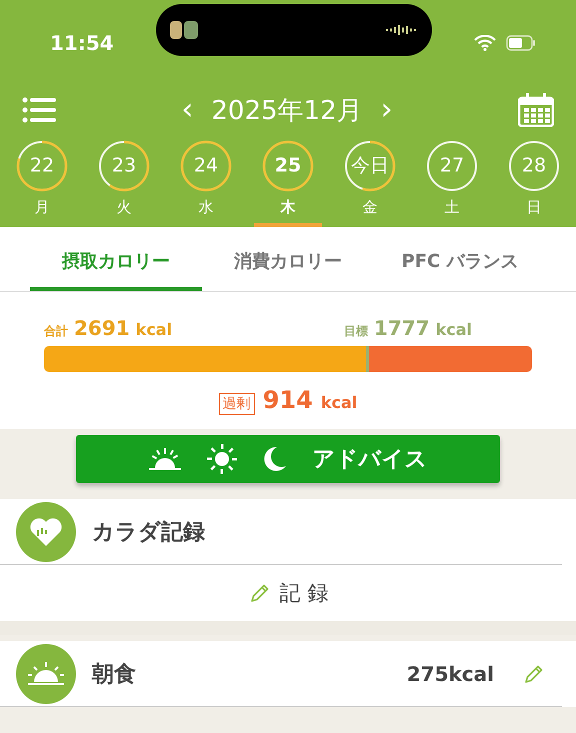  I want to click on weekday-label: 金, so click(370, 207).